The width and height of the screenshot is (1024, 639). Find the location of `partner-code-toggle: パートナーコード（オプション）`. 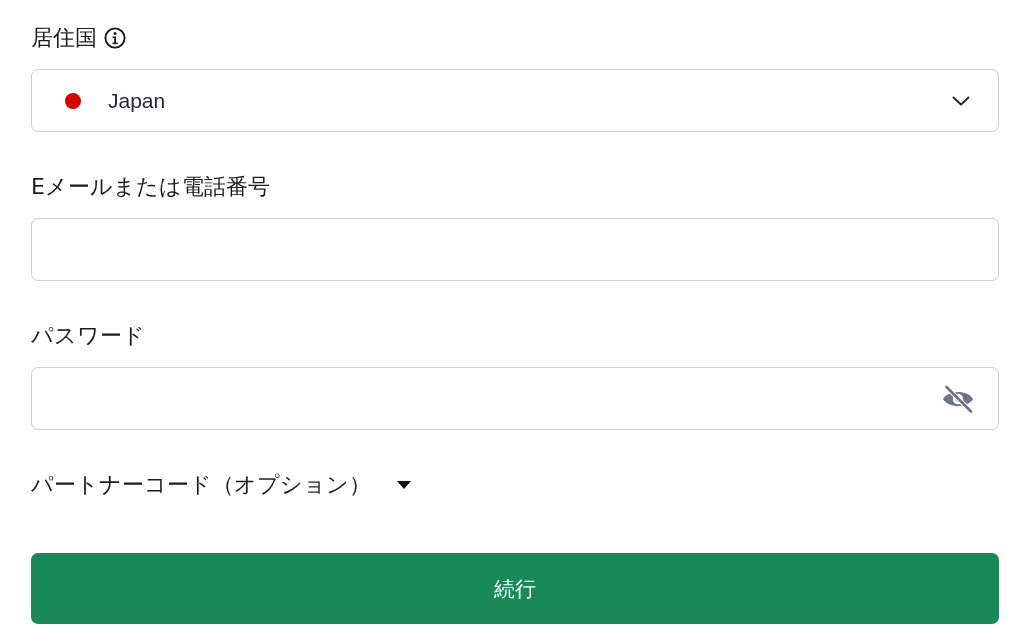

partner-code-toggle: パートナーコード（オプション） is located at coordinates (221, 485).